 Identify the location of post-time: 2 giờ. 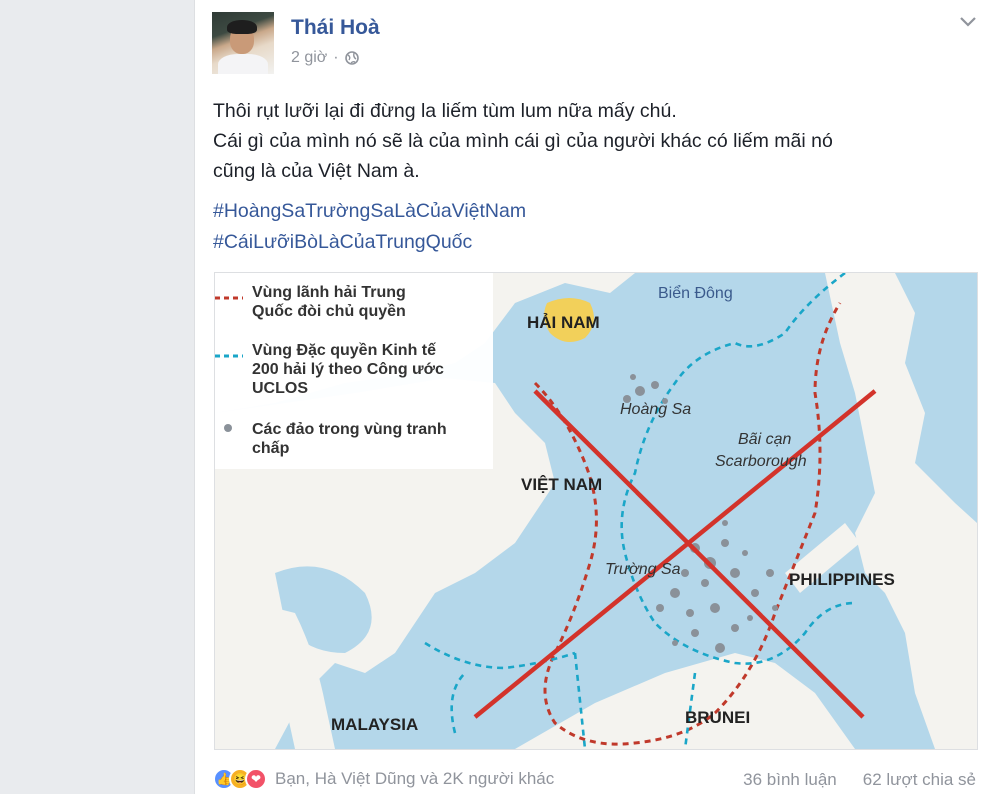
(309, 58).